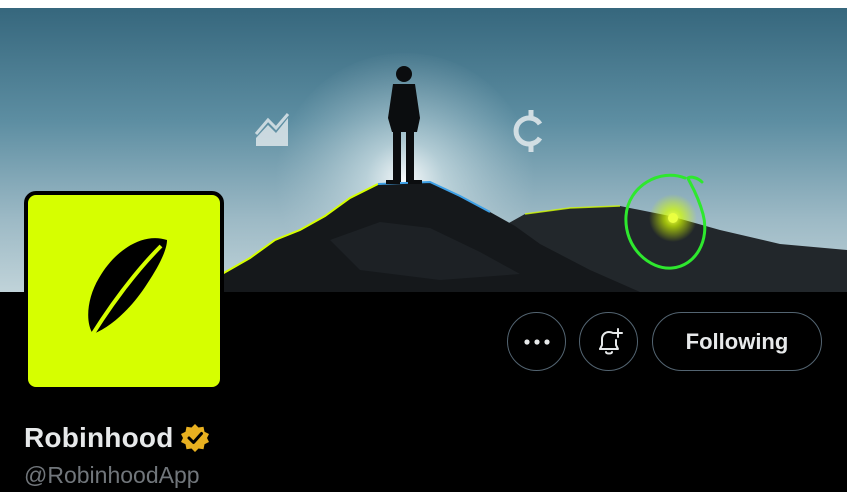 Image resolution: width=847 pixels, height=492 pixels. Describe the element at coordinates (423, 4) in the screenshot. I see `top-strip` at that location.